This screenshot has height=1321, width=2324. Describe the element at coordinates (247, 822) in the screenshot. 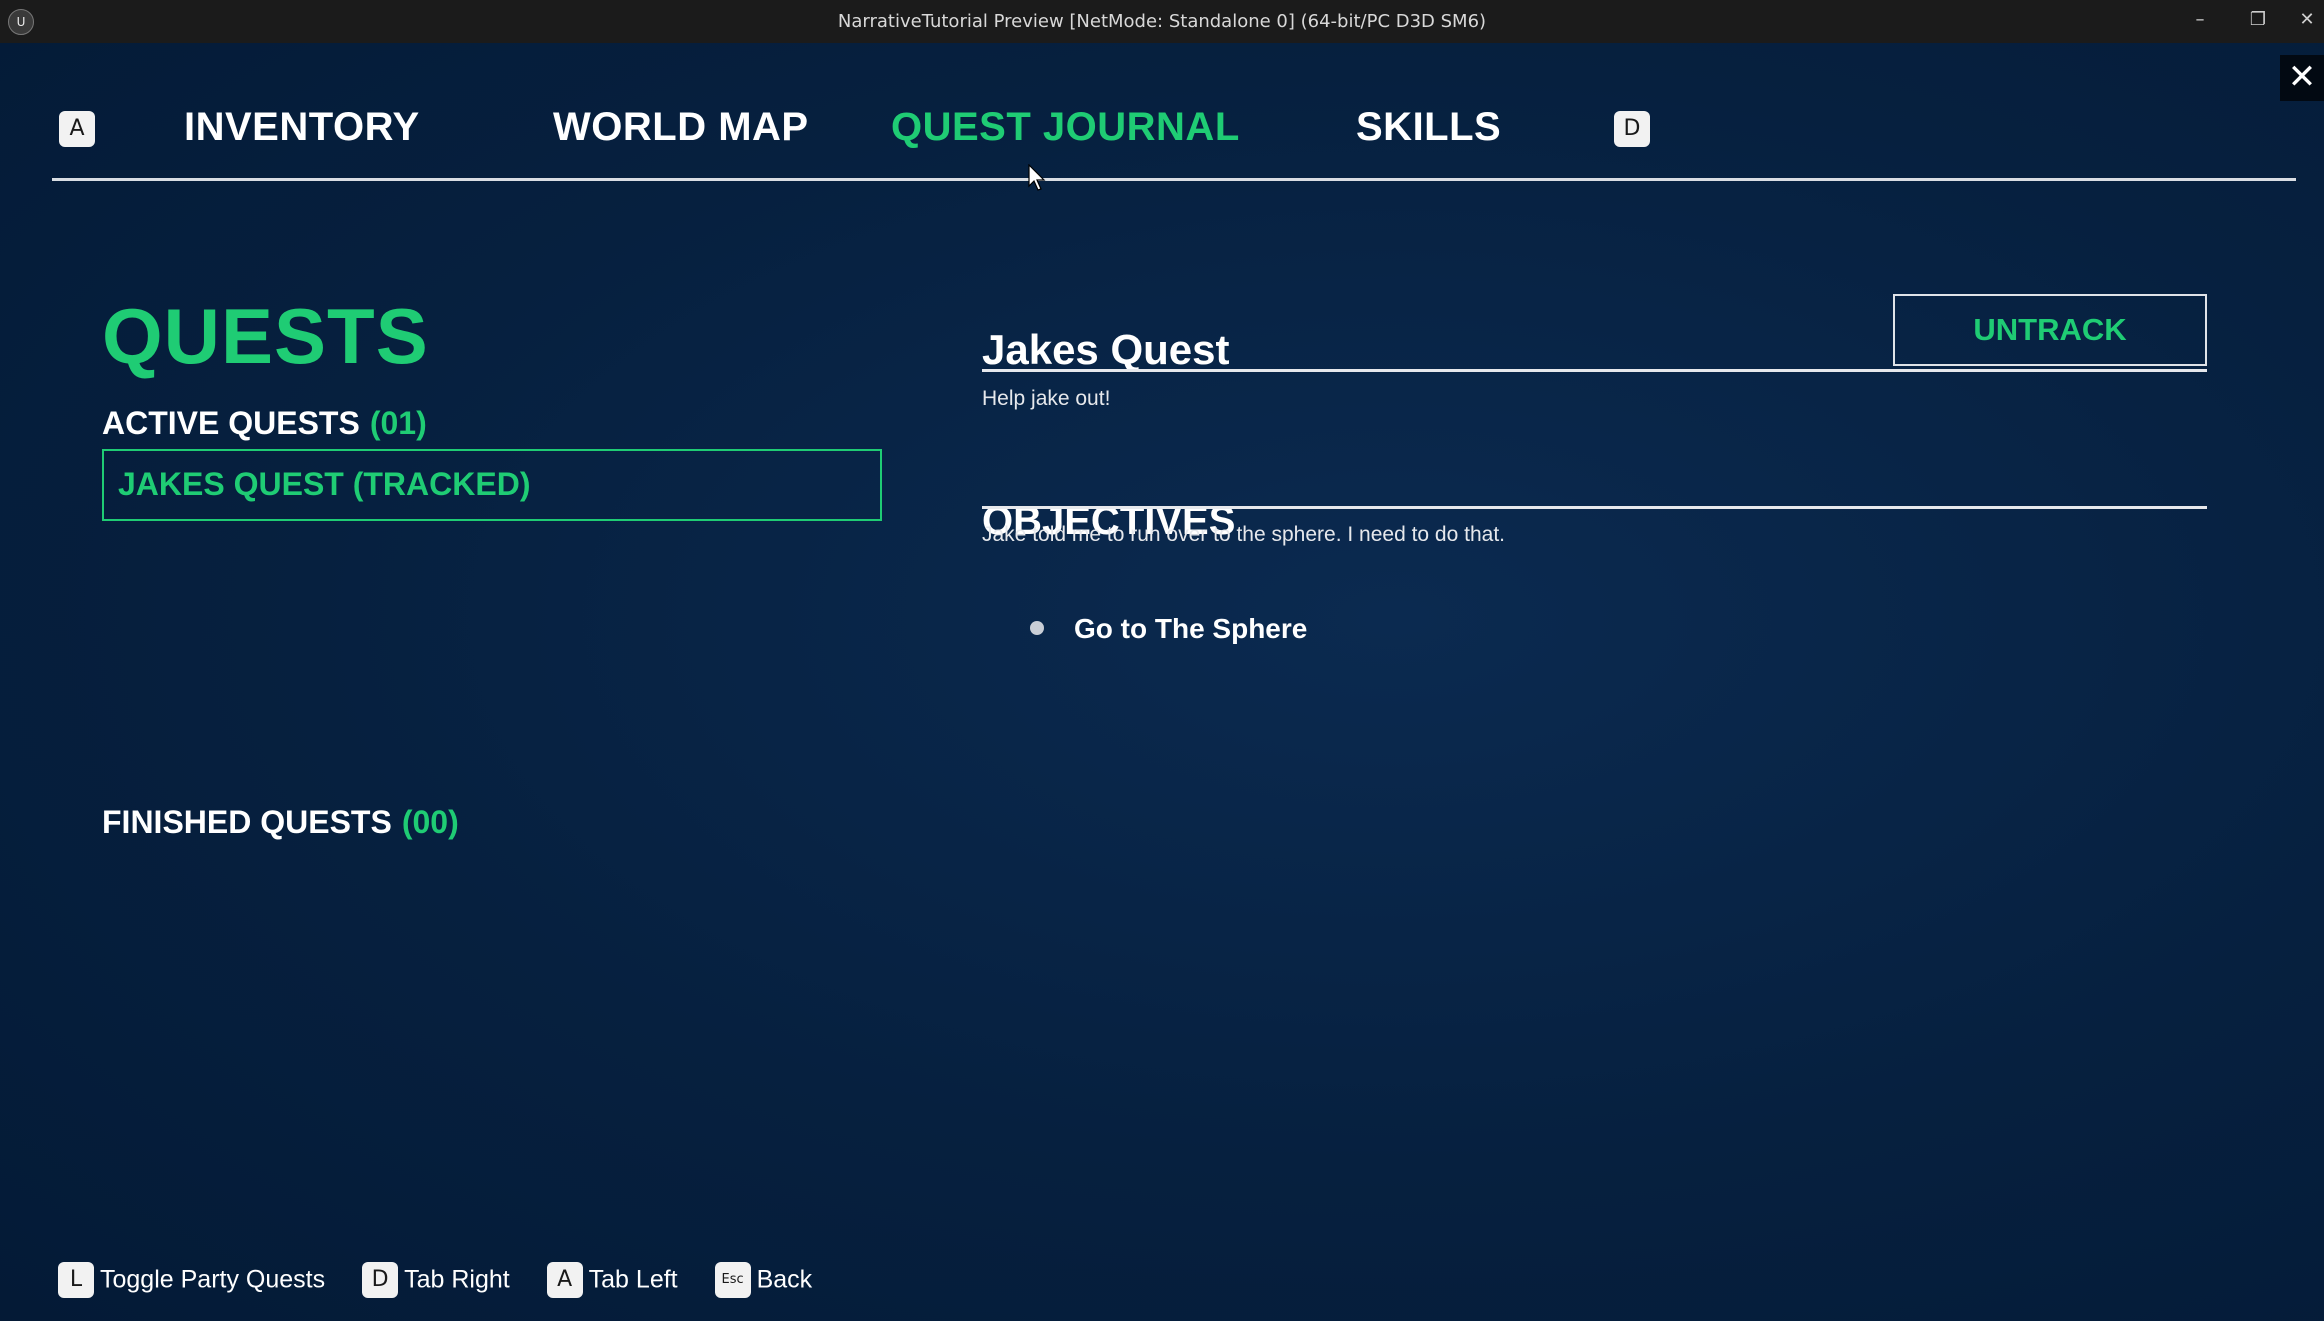

I see `finished-quests-label: FINISHED QUESTS` at that location.